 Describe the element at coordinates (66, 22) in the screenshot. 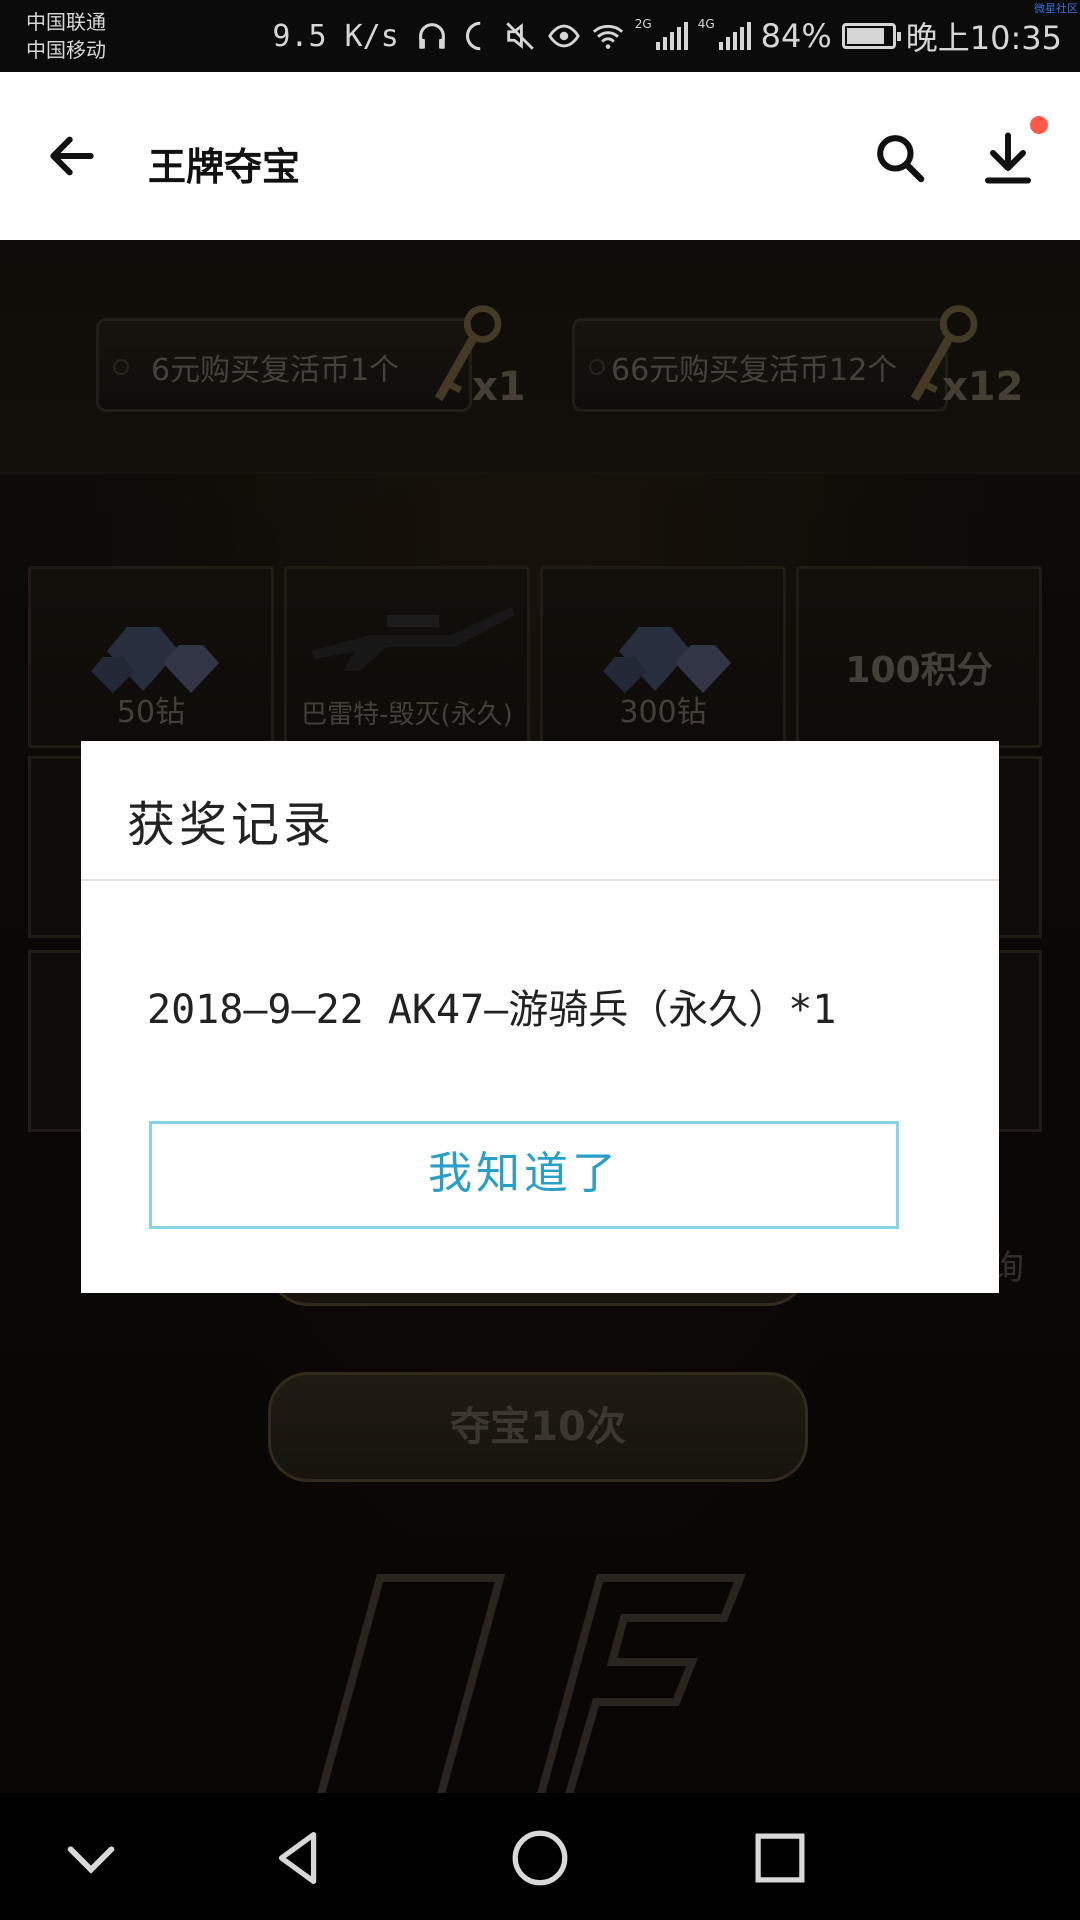

I see `carrier-1: 中国联通` at that location.